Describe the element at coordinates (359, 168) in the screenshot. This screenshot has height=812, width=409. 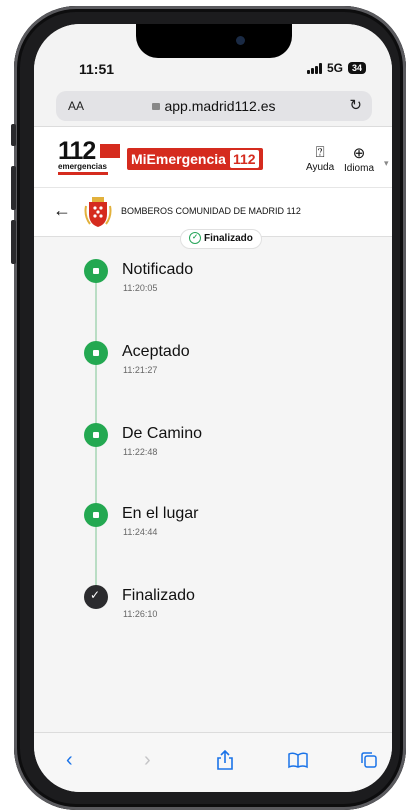
I see `language-label: Idioma` at that location.